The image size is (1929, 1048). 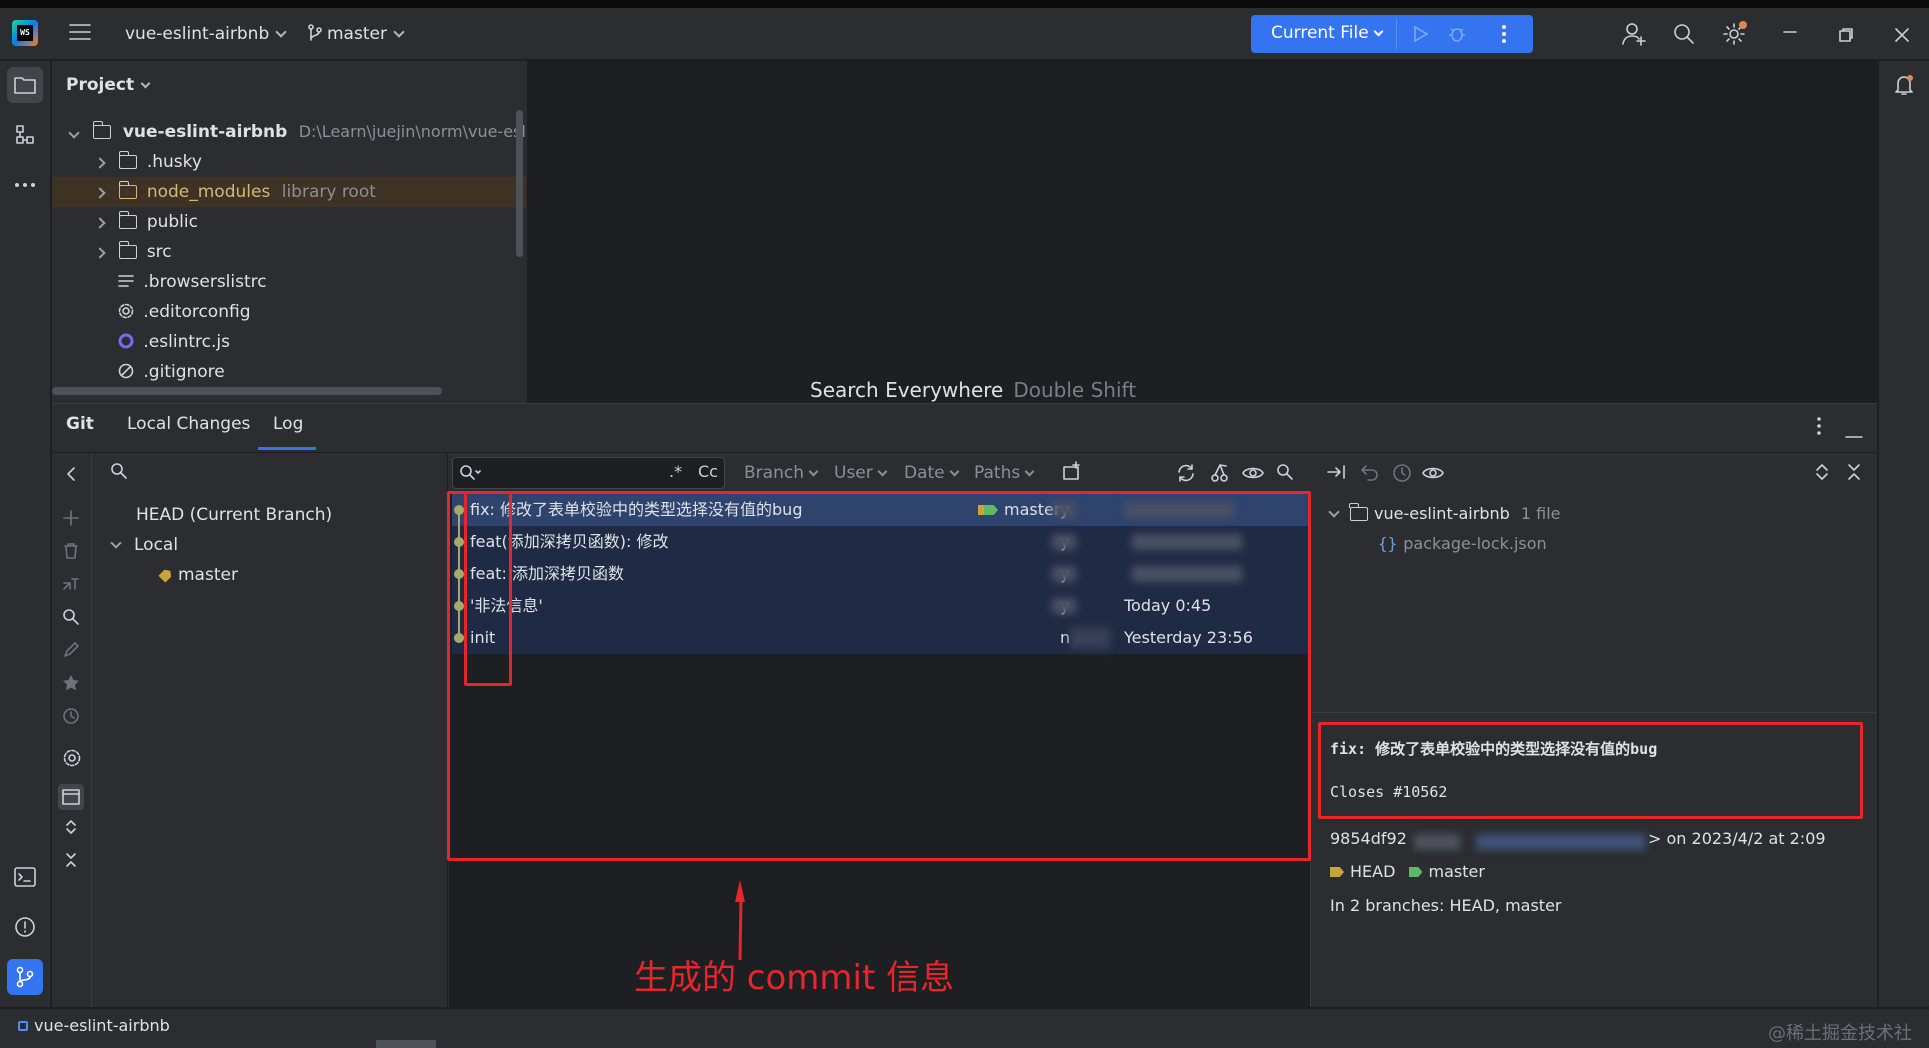 What do you see at coordinates (289, 192) in the screenshot?
I see `tree-item-node-modules: node_modules library root` at bounding box center [289, 192].